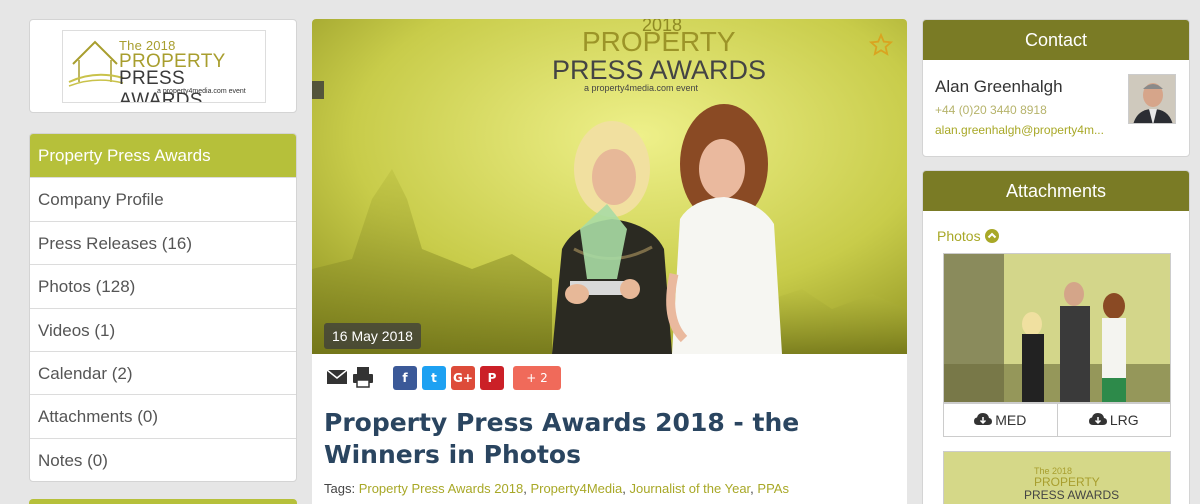  What do you see at coordinates (576, 488) in the screenshot?
I see `tag-link: Property4Media` at bounding box center [576, 488].